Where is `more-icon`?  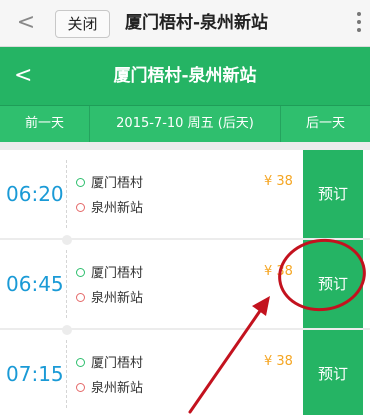 more-icon is located at coordinates (359, 23).